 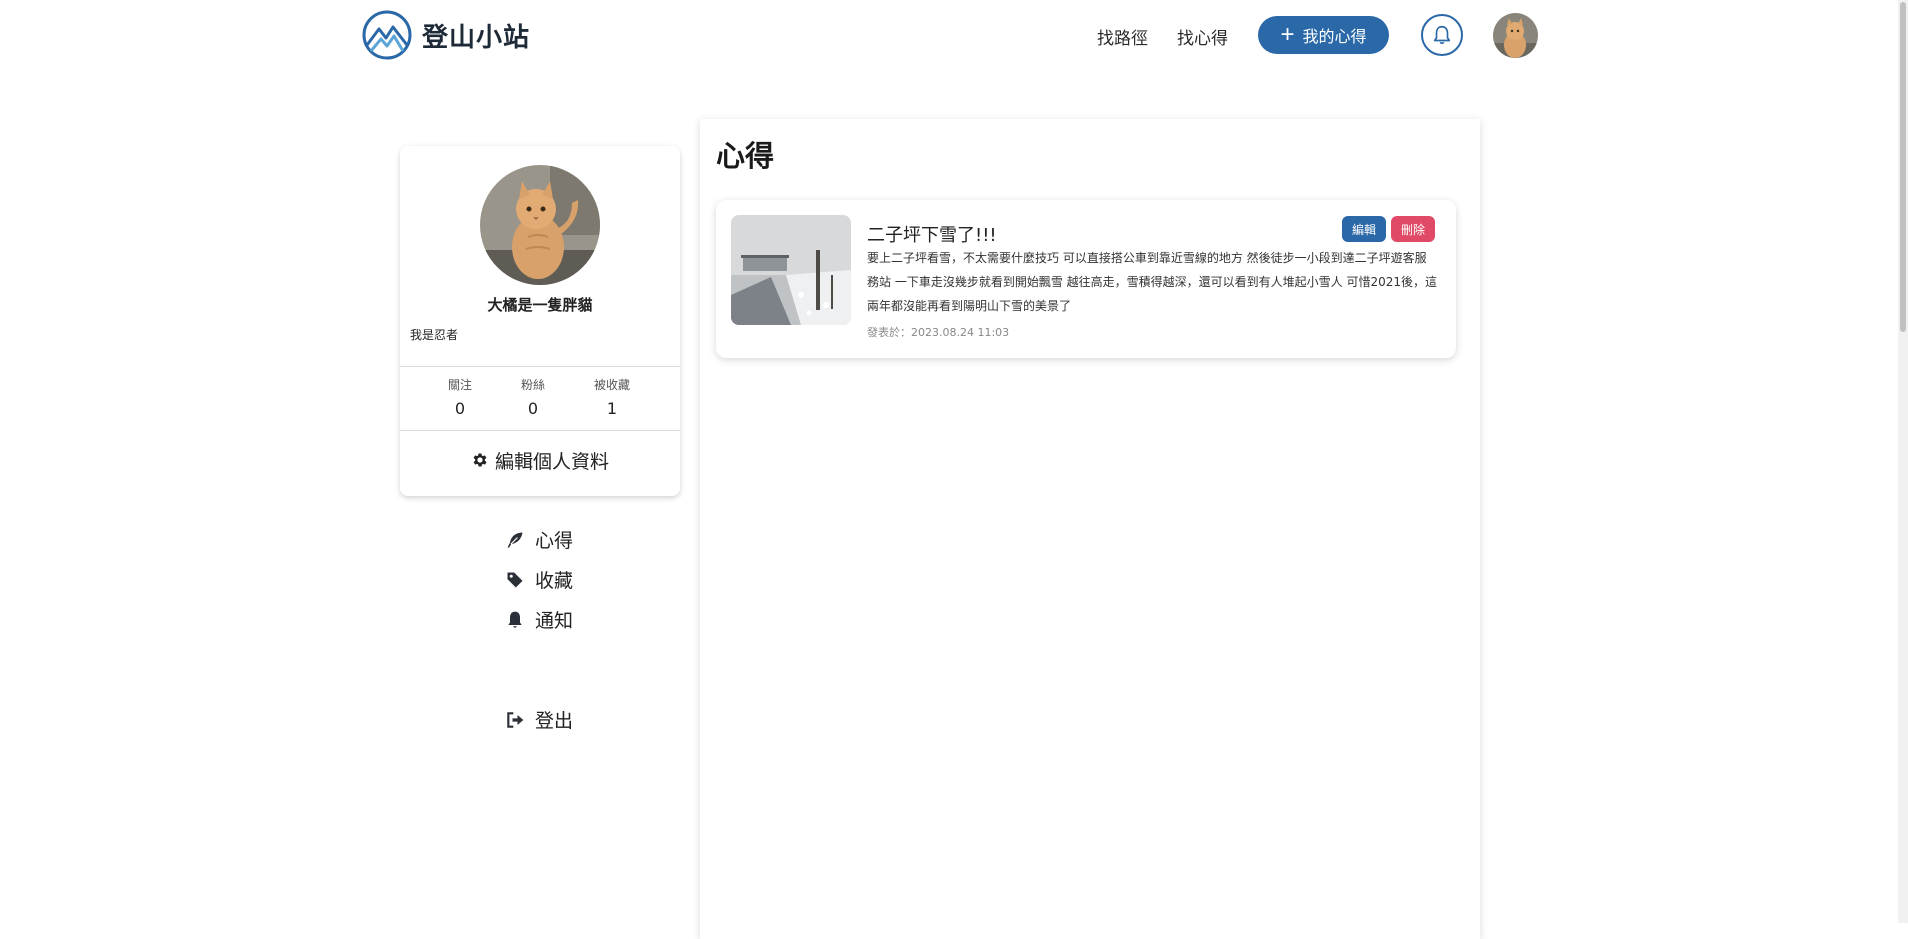 I want to click on page-title: 心得, so click(x=745, y=156).